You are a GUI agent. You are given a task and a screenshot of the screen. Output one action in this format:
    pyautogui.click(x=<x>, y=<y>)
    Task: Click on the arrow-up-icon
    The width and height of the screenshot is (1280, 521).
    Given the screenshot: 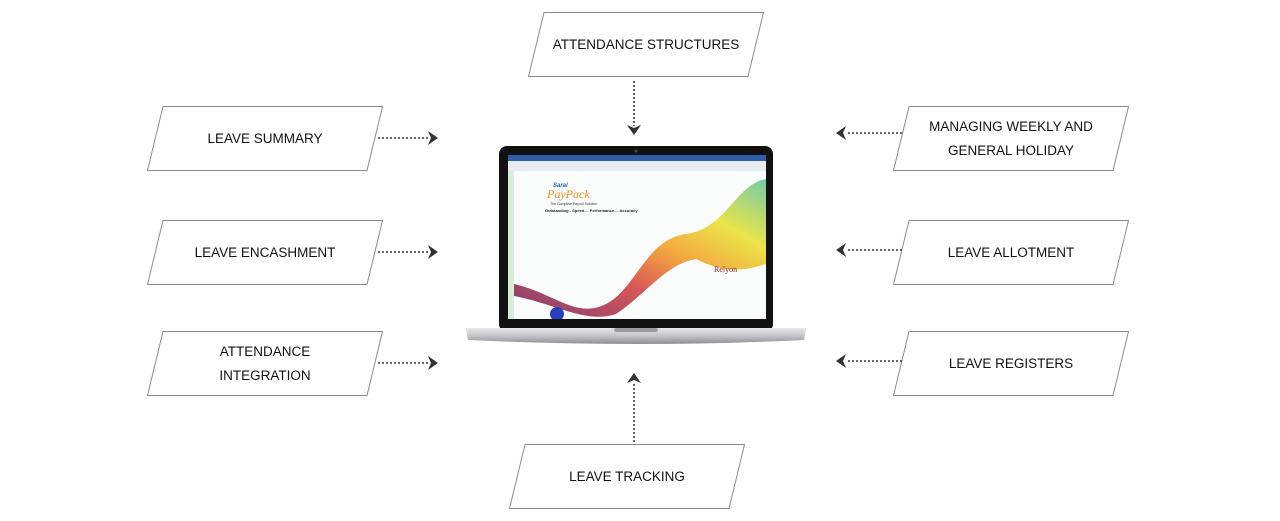 What is the action you would take?
    pyautogui.click(x=634, y=378)
    